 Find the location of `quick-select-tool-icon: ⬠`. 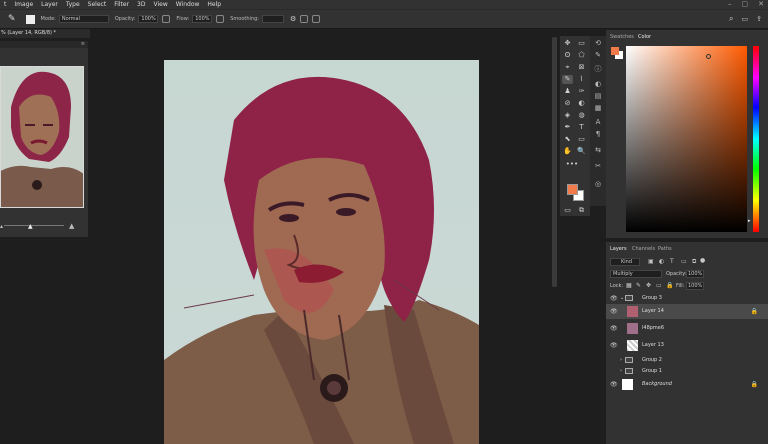

quick-select-tool-icon: ⬠ is located at coordinates (581, 55).